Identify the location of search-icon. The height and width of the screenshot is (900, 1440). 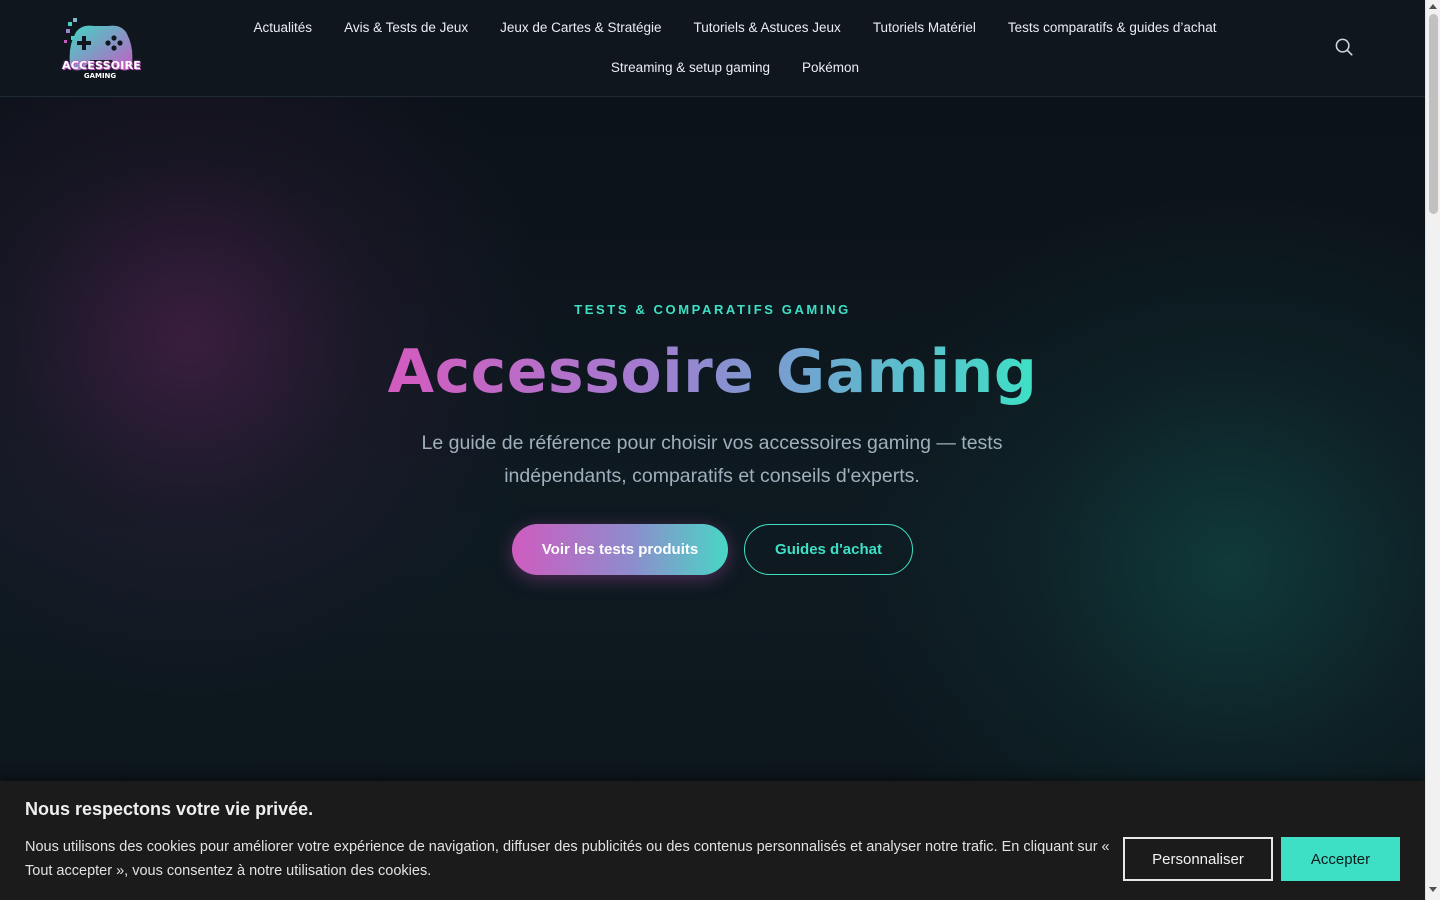
(1344, 47).